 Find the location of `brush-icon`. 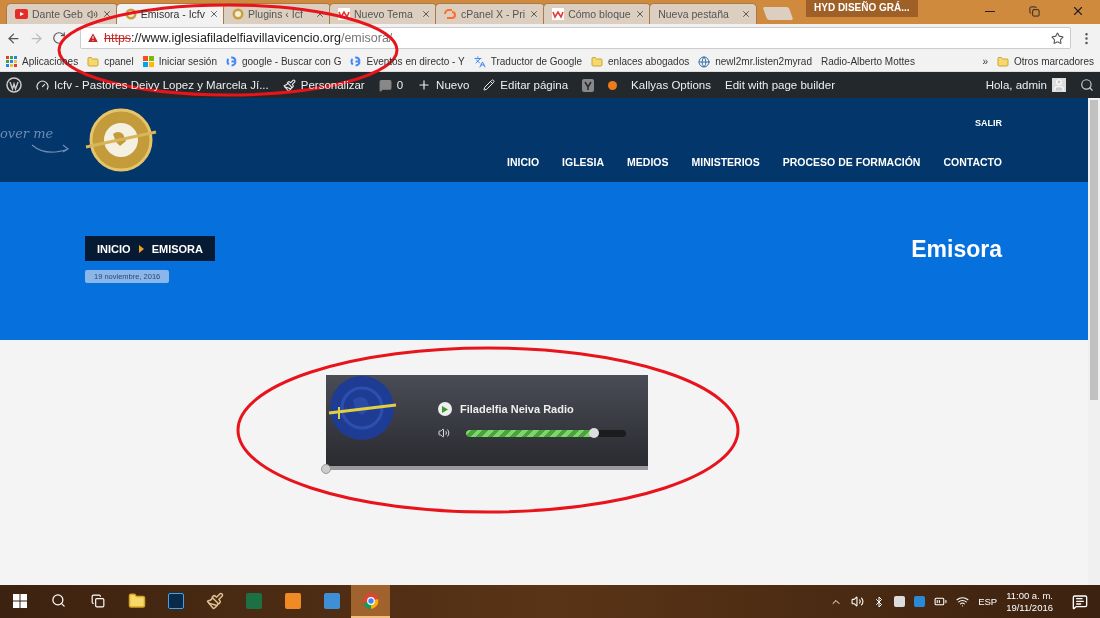

brush-icon is located at coordinates (289, 85).